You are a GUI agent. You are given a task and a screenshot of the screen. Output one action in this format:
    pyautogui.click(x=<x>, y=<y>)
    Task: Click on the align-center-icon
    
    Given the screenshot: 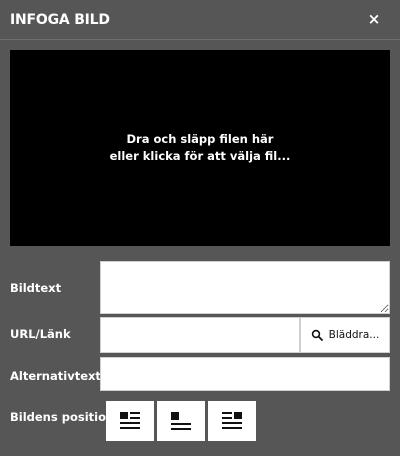 What is the action you would take?
    pyautogui.click(x=181, y=421)
    